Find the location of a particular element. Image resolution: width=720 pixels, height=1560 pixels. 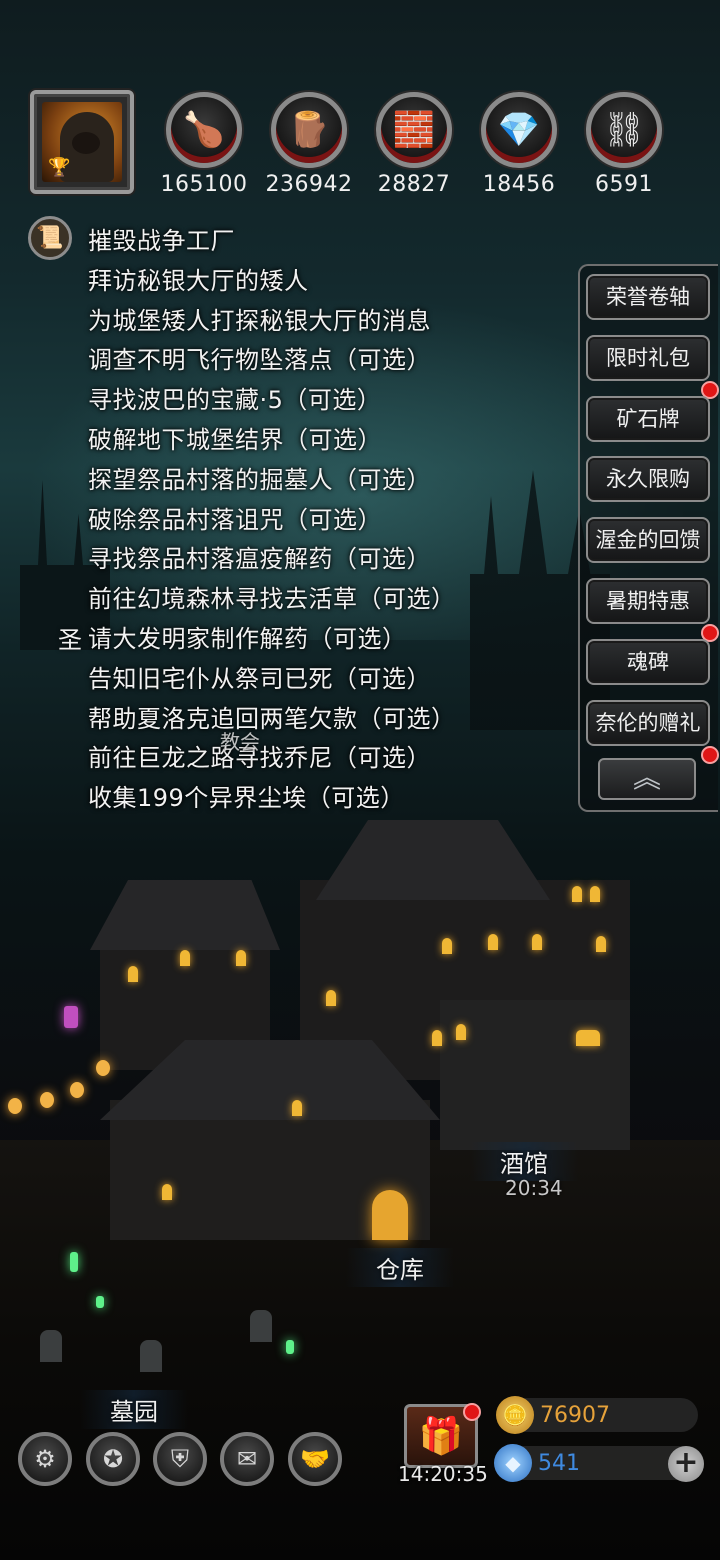

crystal-icon: 💎 is located at coordinates (519, 130).